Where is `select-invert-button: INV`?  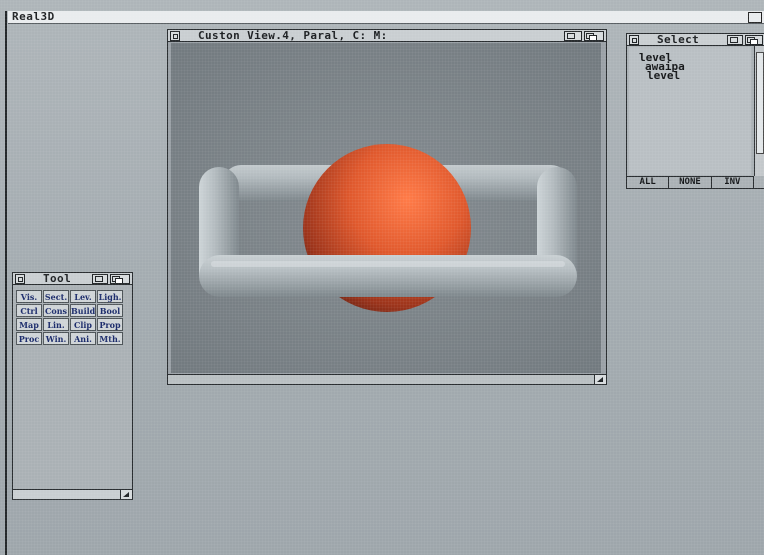
select-invert-button: INV is located at coordinates (733, 182).